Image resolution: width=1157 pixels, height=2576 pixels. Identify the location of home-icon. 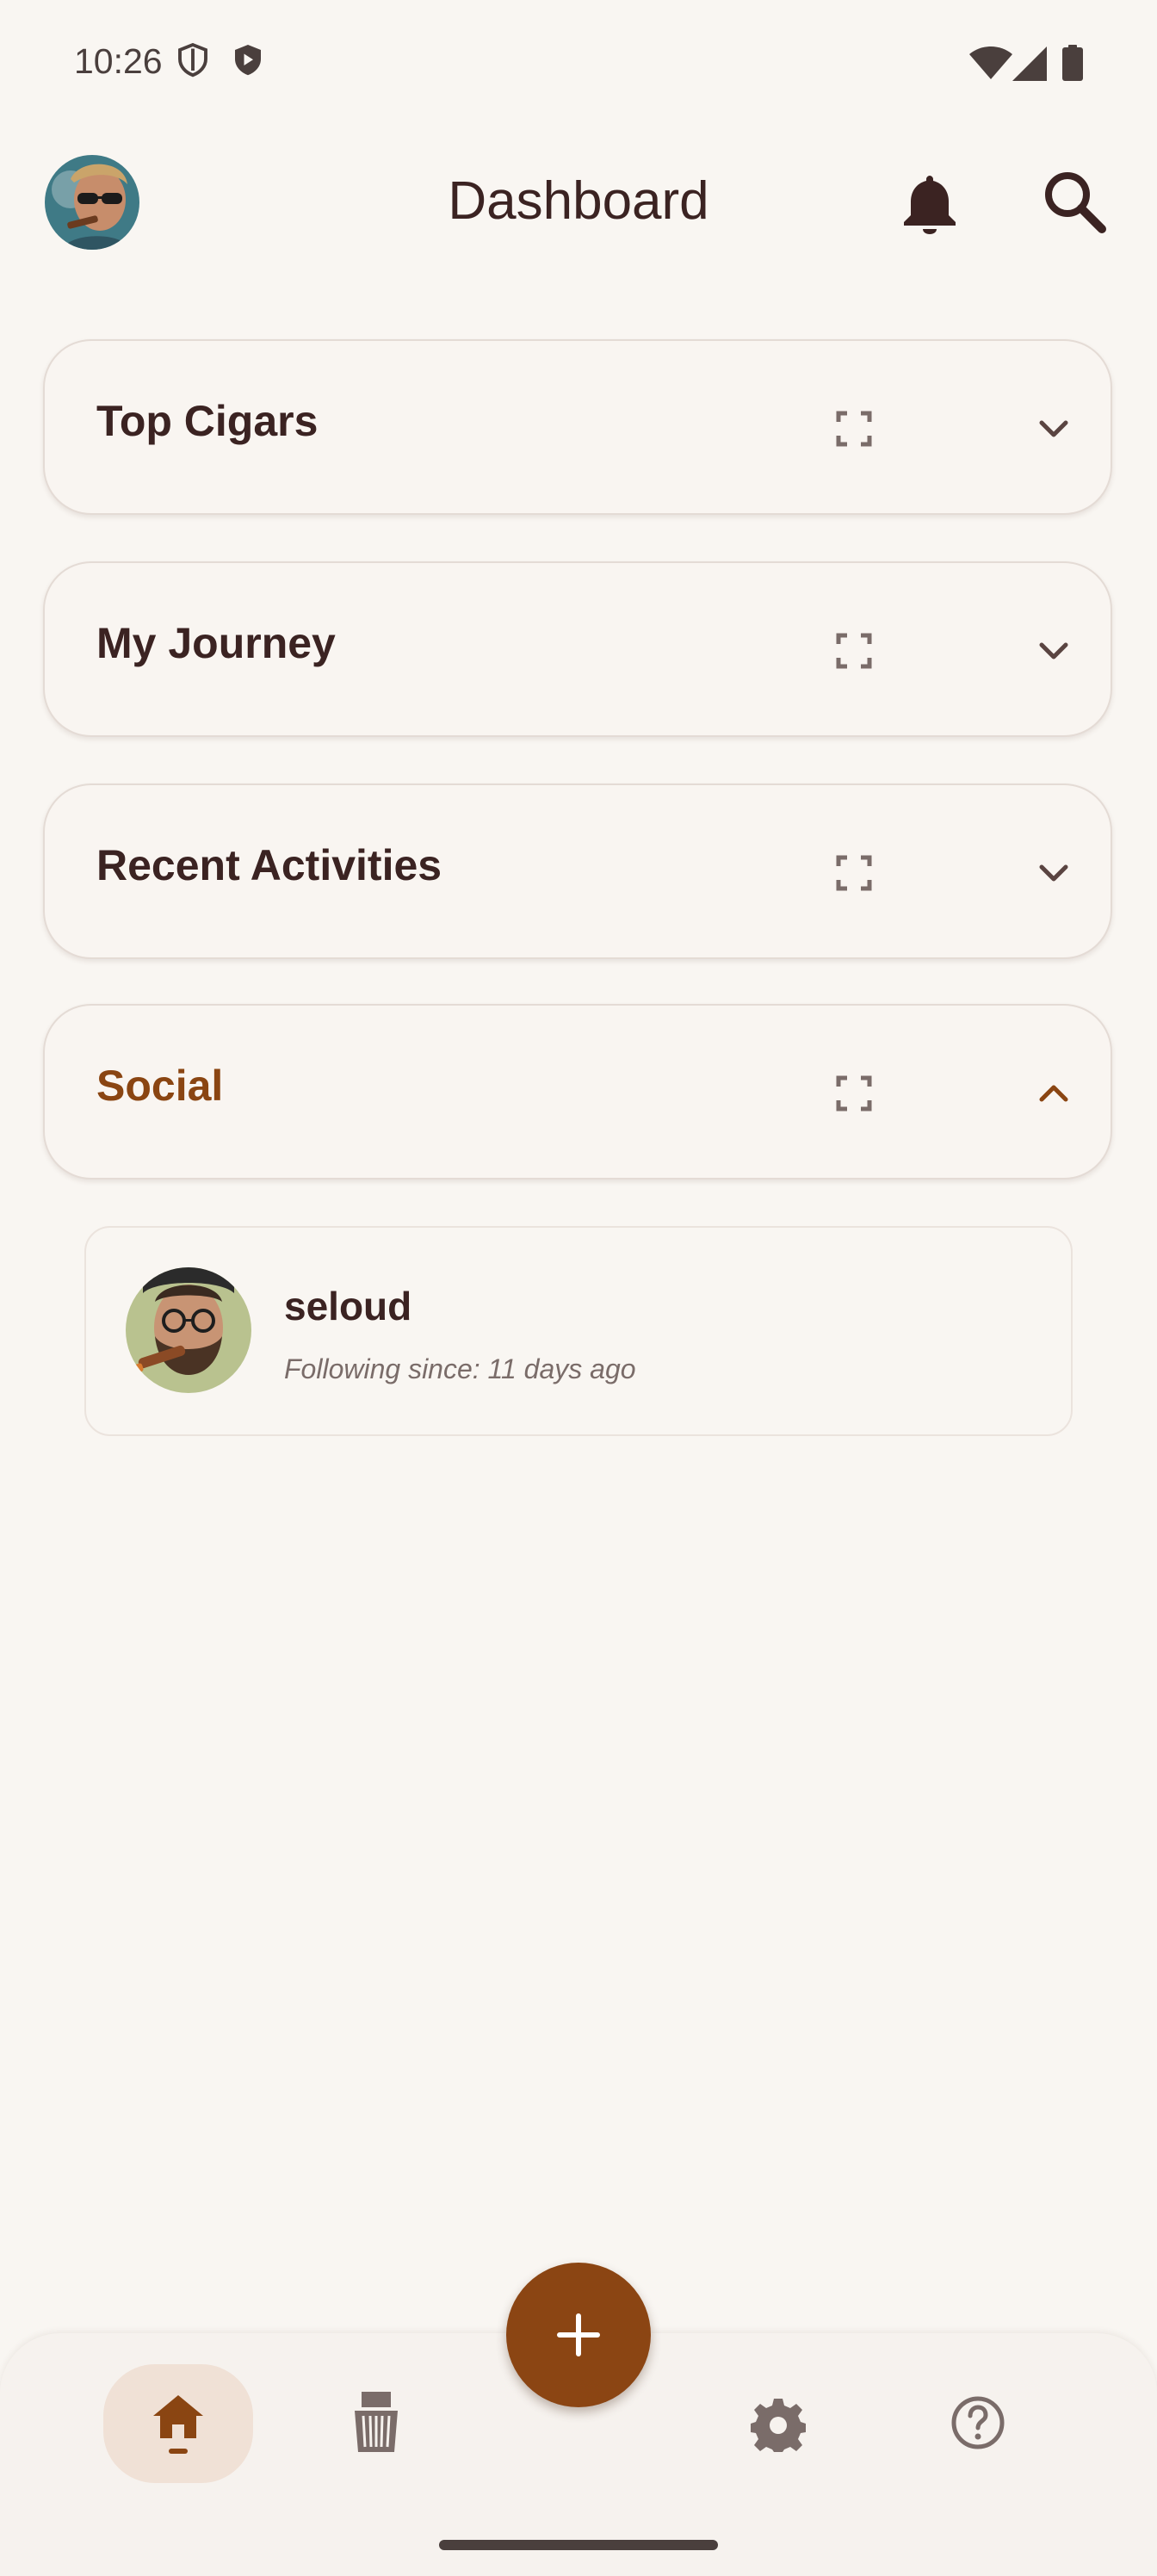
(178, 2424).